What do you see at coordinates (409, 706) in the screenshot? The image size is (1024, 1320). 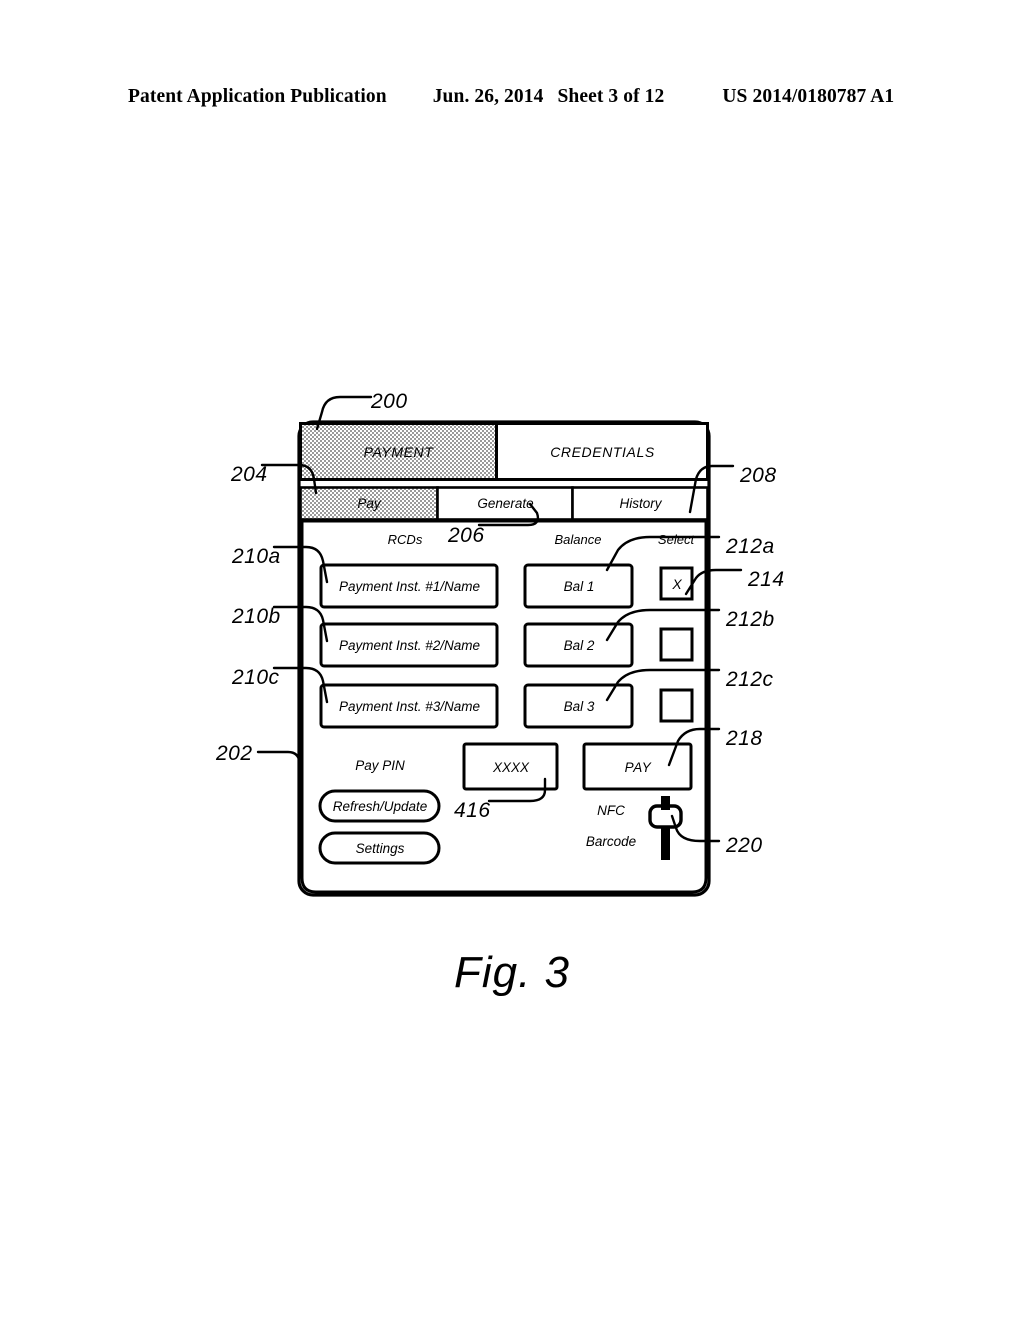 I see `instrument-field-3: Payment Inst. #3/Name` at bounding box center [409, 706].